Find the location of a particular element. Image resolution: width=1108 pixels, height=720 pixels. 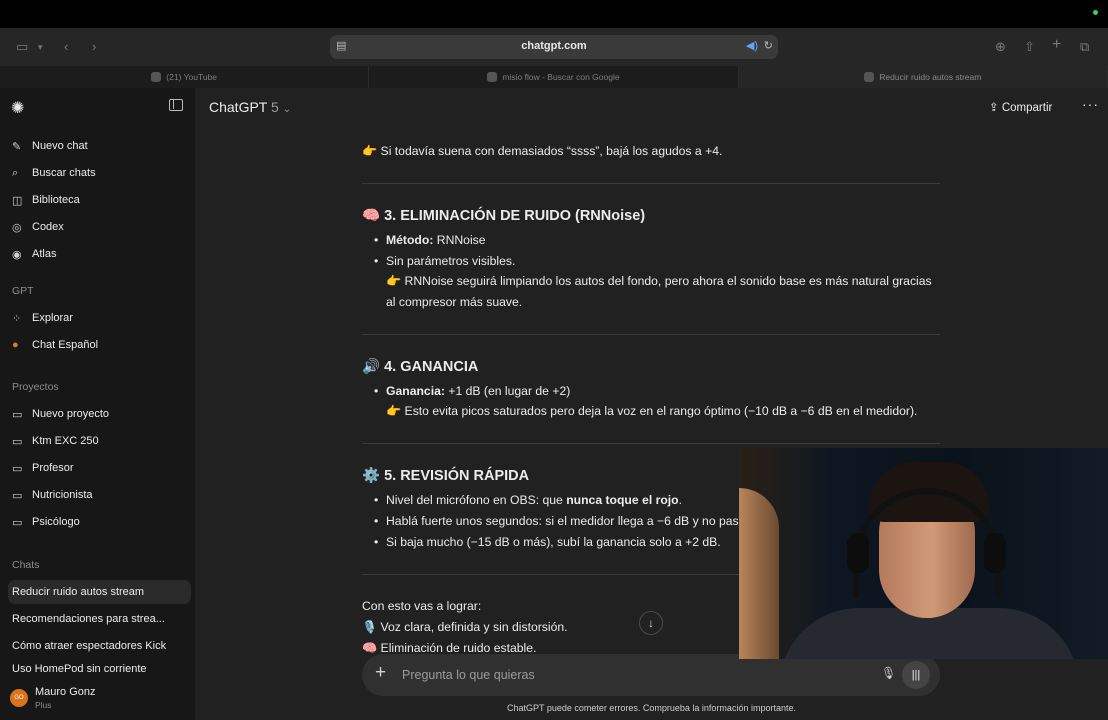

voice-mode-button: ||| is located at coordinates (916, 675).